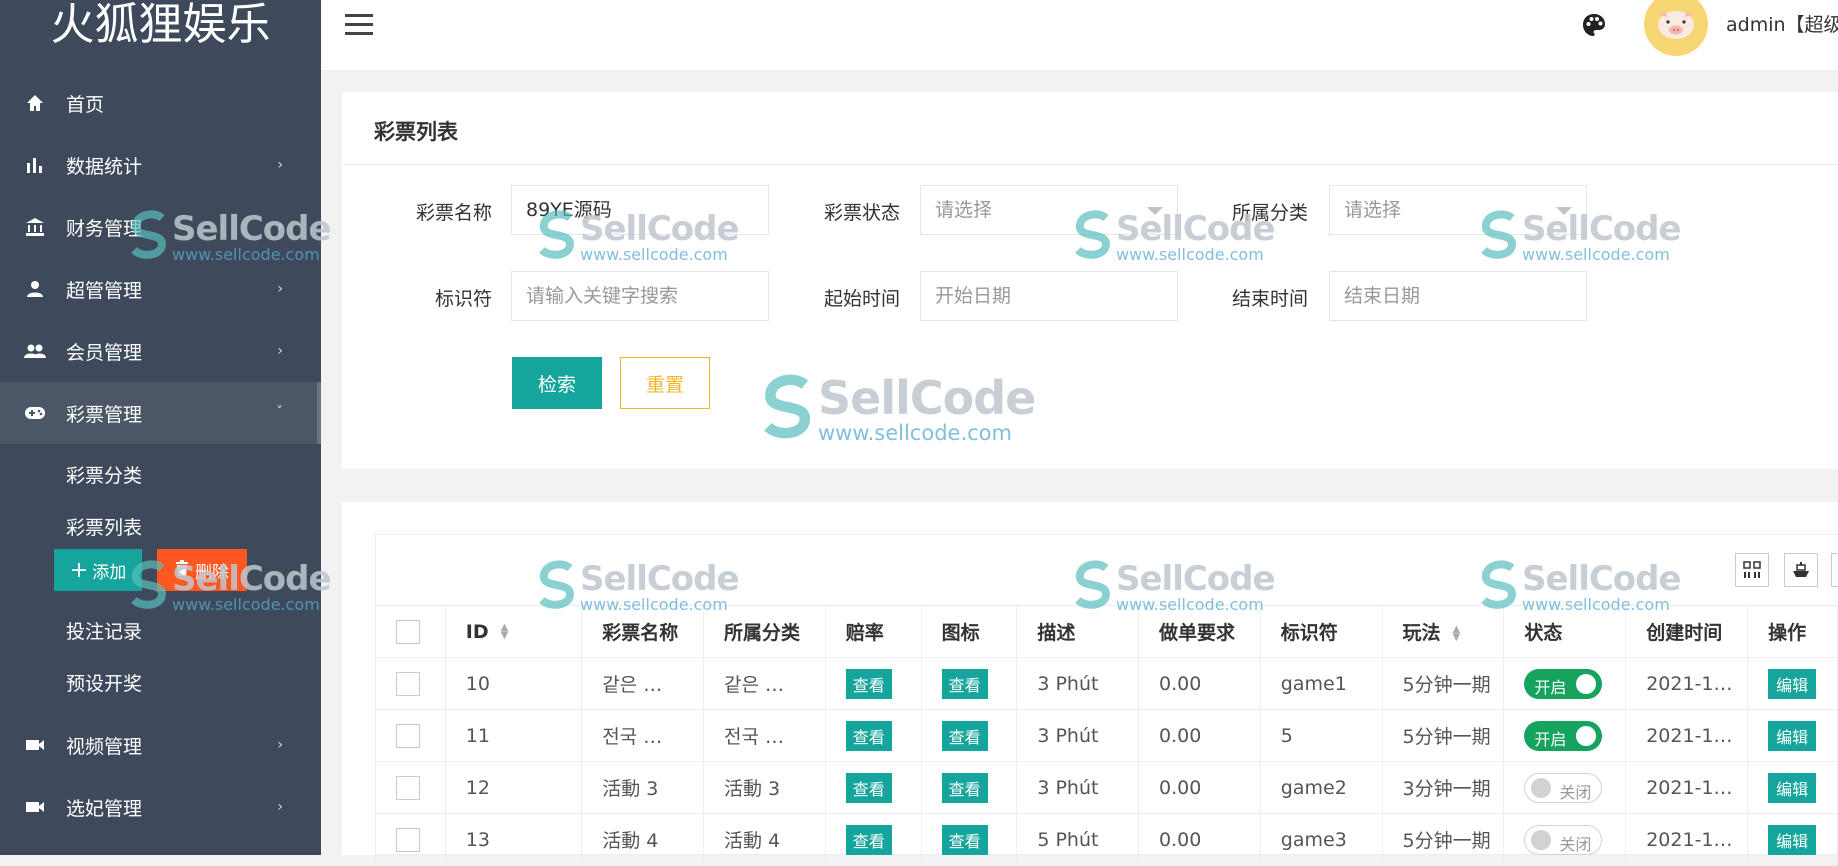 The width and height of the screenshot is (1838, 866). What do you see at coordinates (1049, 210) in the screenshot?
I see `status-select: 请选择` at bounding box center [1049, 210].